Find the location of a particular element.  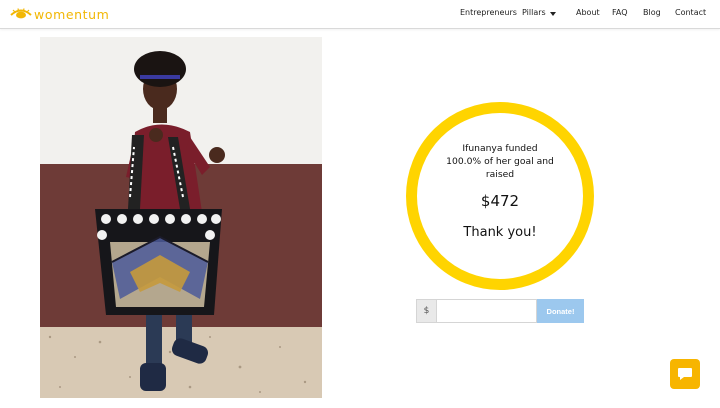

thank-you-text: Thank you! is located at coordinates (500, 232).